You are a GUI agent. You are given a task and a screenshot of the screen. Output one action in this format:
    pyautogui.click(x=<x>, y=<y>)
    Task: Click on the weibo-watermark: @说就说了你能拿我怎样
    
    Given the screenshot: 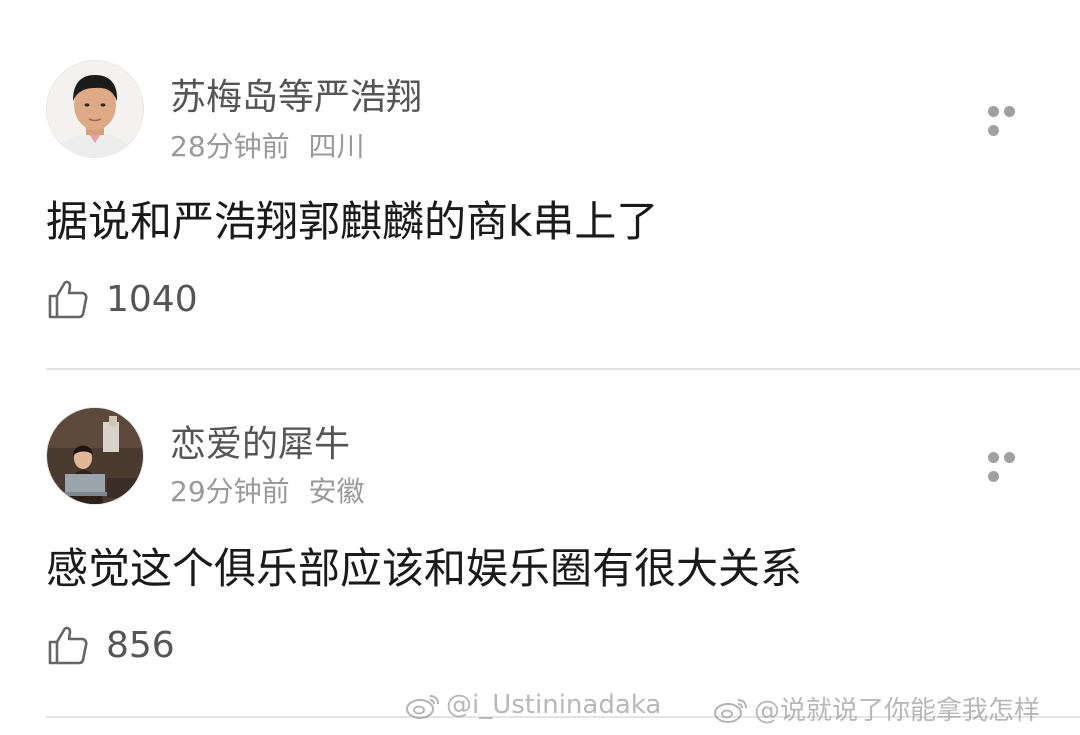 What is the action you would take?
    pyautogui.click(x=876, y=708)
    